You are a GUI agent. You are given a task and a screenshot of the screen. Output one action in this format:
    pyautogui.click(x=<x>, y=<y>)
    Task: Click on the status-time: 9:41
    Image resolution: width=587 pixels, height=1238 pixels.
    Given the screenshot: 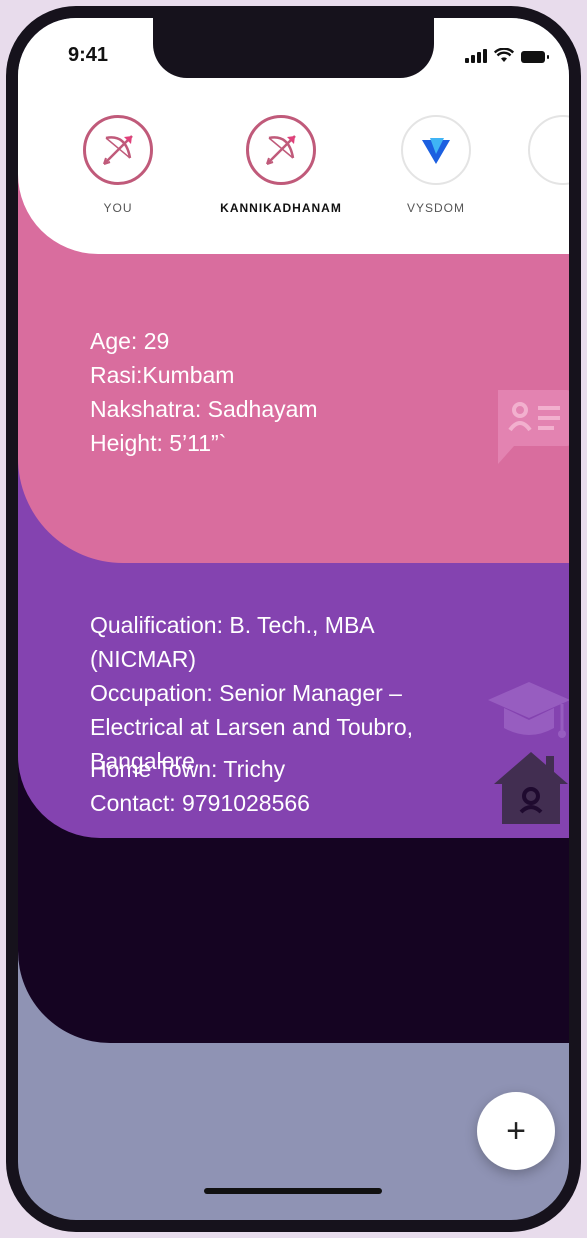 What is the action you would take?
    pyautogui.click(x=88, y=55)
    